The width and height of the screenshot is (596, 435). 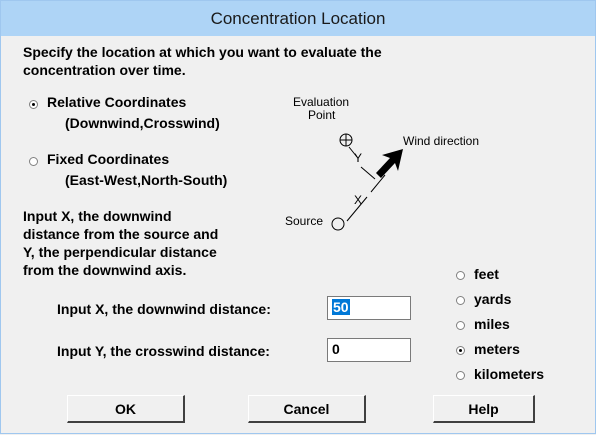 What do you see at coordinates (460, 275) in the screenshot?
I see `feet-radio` at bounding box center [460, 275].